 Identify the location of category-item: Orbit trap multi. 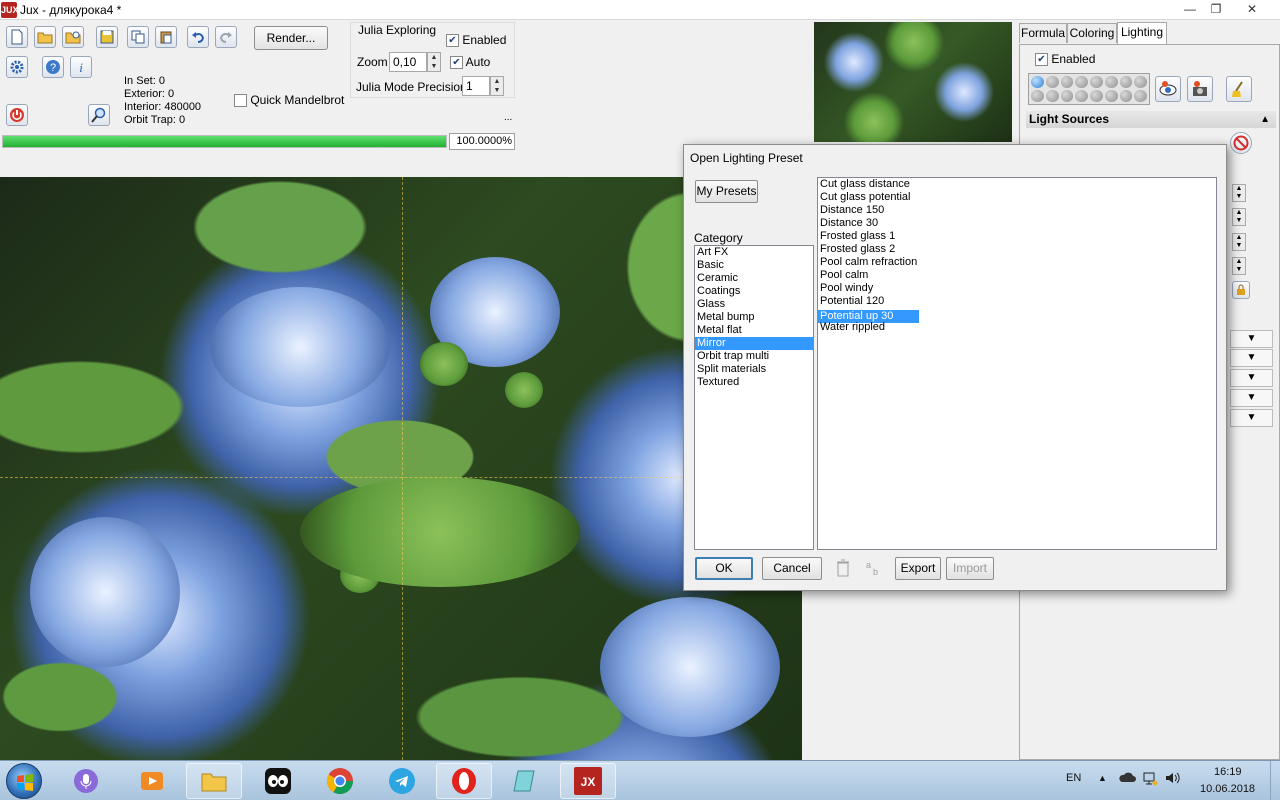
(754, 356).